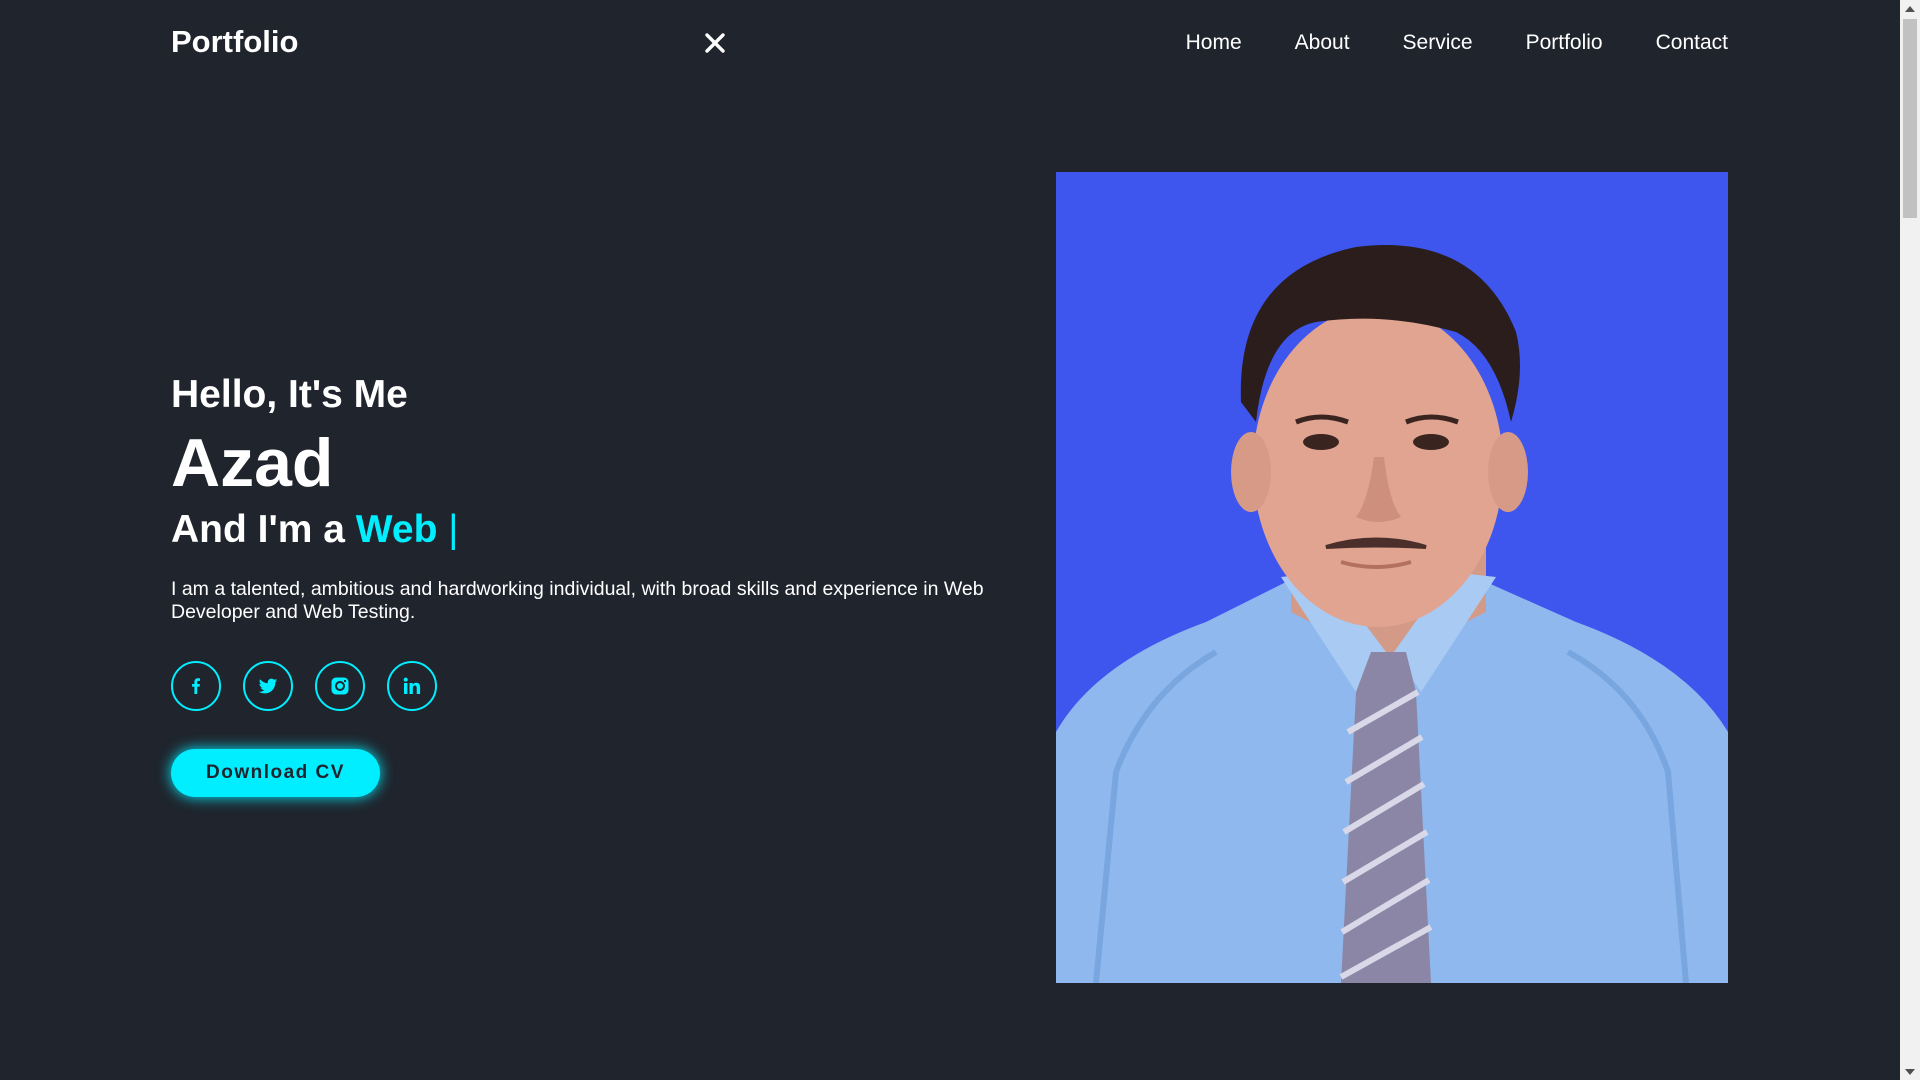 The image size is (1920, 1080). I want to click on twitter-link, so click(268, 686).